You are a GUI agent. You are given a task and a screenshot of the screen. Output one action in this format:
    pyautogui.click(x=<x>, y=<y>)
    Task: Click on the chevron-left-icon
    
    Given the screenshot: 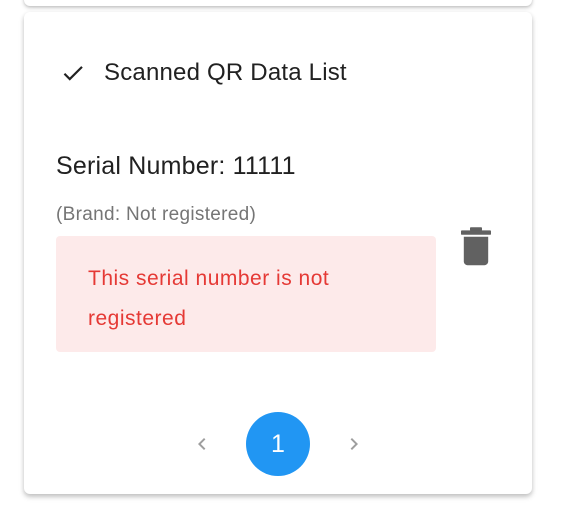 What is the action you would take?
    pyautogui.click(x=202, y=444)
    